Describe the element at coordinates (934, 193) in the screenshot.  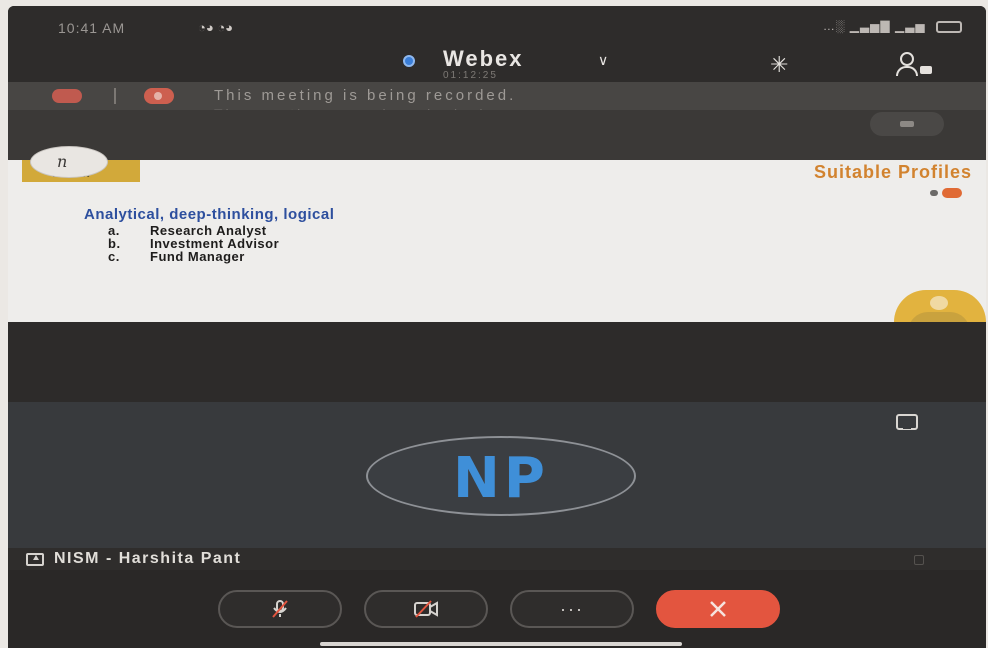
I see `decoration-dot-grey` at that location.